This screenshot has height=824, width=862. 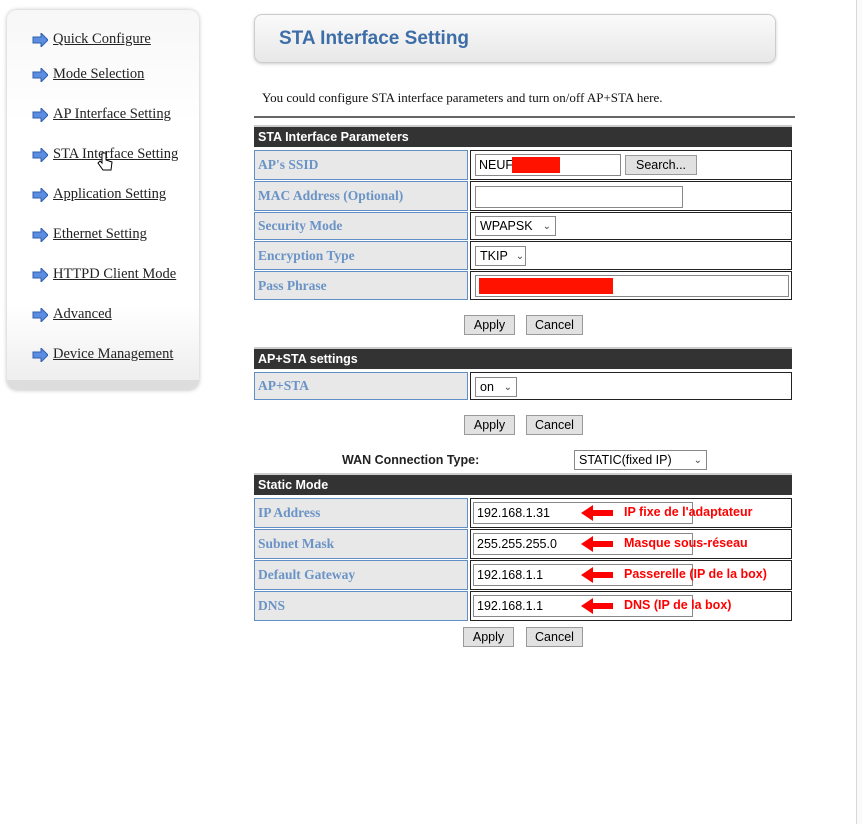 What do you see at coordinates (361, 544) in the screenshot?
I see `static-row-label: Subnet Mask` at bounding box center [361, 544].